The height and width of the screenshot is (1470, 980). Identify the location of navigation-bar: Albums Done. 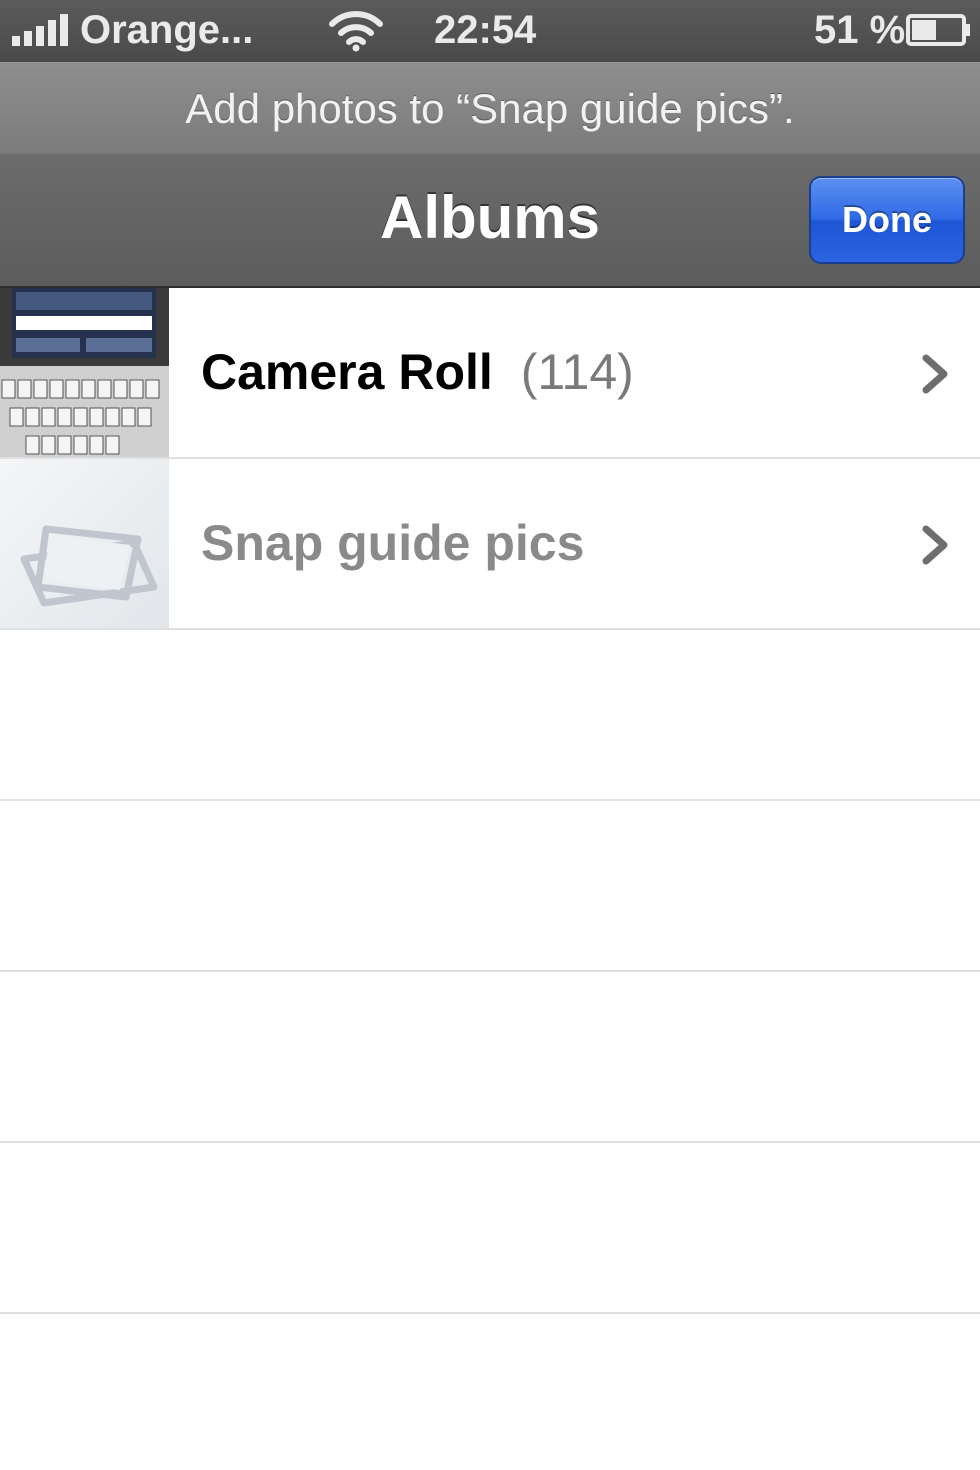
(490, 221).